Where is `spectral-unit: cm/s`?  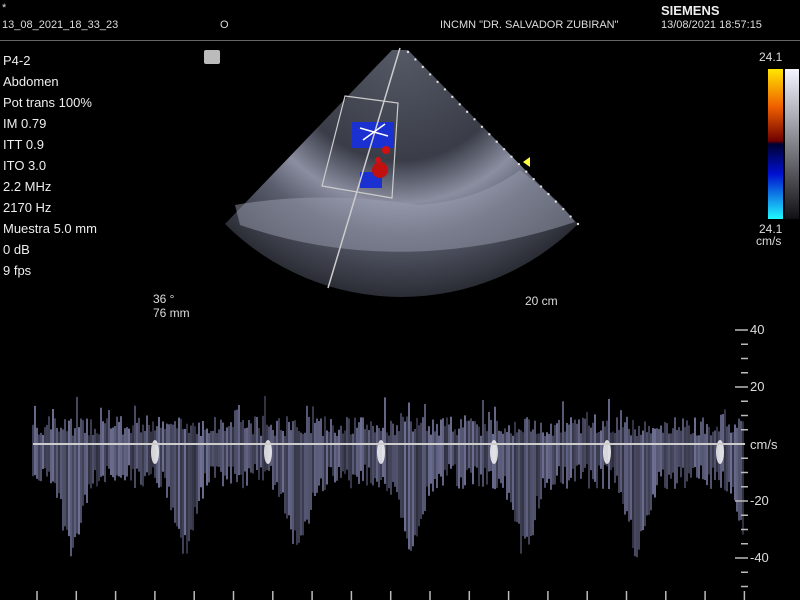 spectral-unit: cm/s is located at coordinates (764, 444).